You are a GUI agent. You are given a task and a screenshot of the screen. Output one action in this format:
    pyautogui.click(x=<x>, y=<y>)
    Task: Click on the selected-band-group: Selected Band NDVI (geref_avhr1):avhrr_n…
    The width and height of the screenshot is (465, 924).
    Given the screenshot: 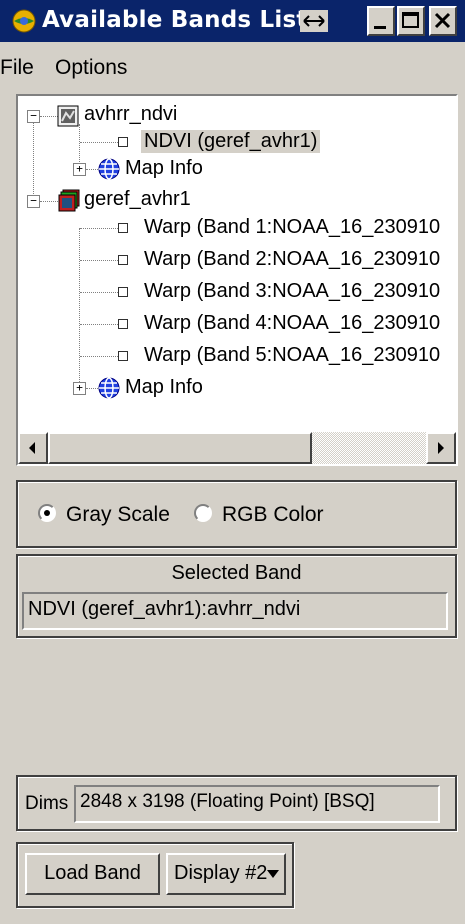 What is the action you would take?
    pyautogui.click(x=236, y=596)
    